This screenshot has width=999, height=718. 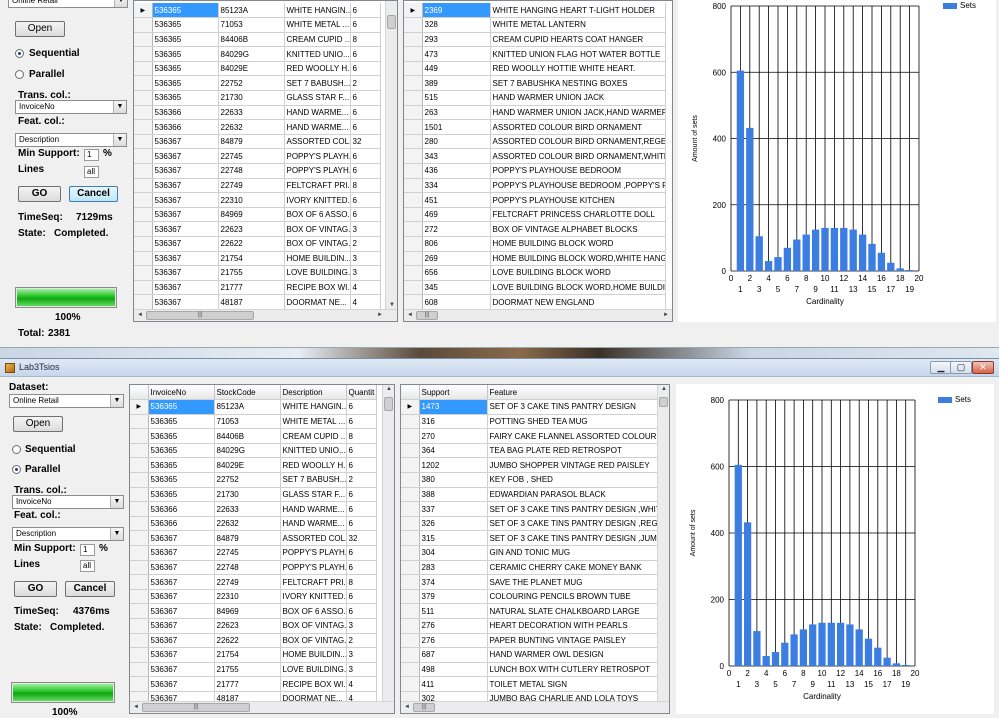 I want to click on support-cell: 1501, so click(x=456, y=127).